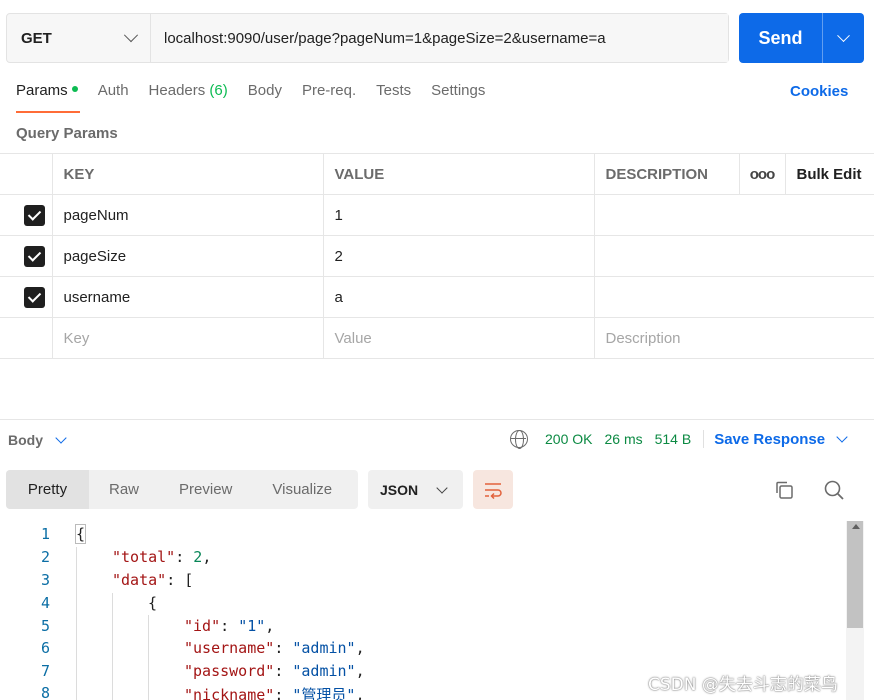  What do you see at coordinates (437, 174) in the screenshot?
I see `table-header-row: KEY VALUE DESCRIPTION ooo Bulk Edit` at bounding box center [437, 174].